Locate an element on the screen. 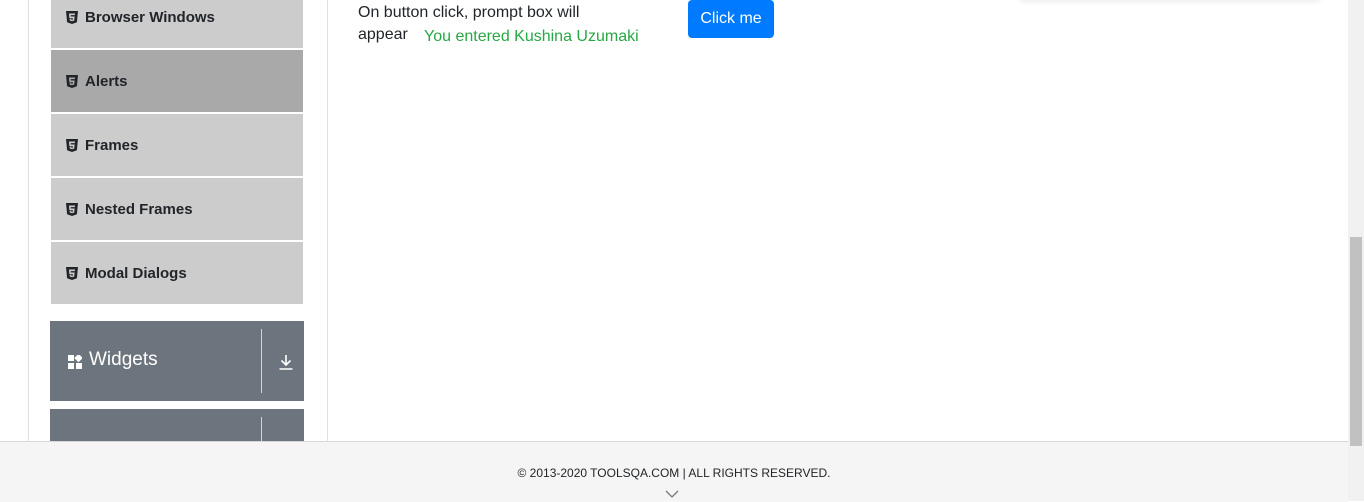 This screenshot has width=1364, height=502. prompt-click-button: Click me is located at coordinates (731, 19).